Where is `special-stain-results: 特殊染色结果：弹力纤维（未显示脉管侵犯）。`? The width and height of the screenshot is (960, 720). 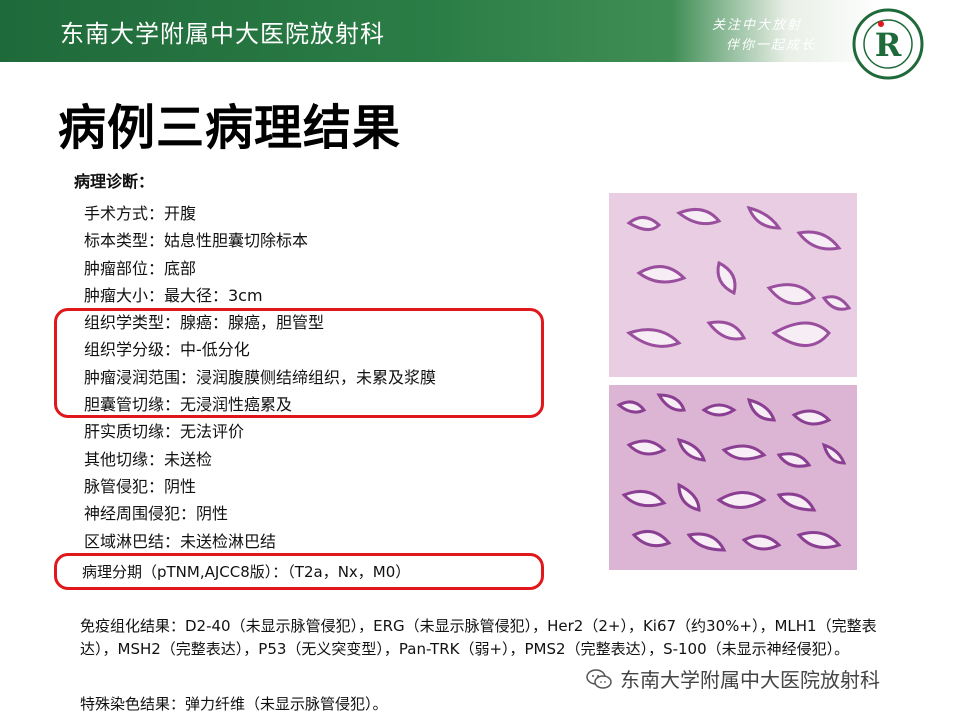
special-stain-results: 特殊染色结果：弹力纤维（未显示脉管侵犯）。 is located at coordinates (234, 704).